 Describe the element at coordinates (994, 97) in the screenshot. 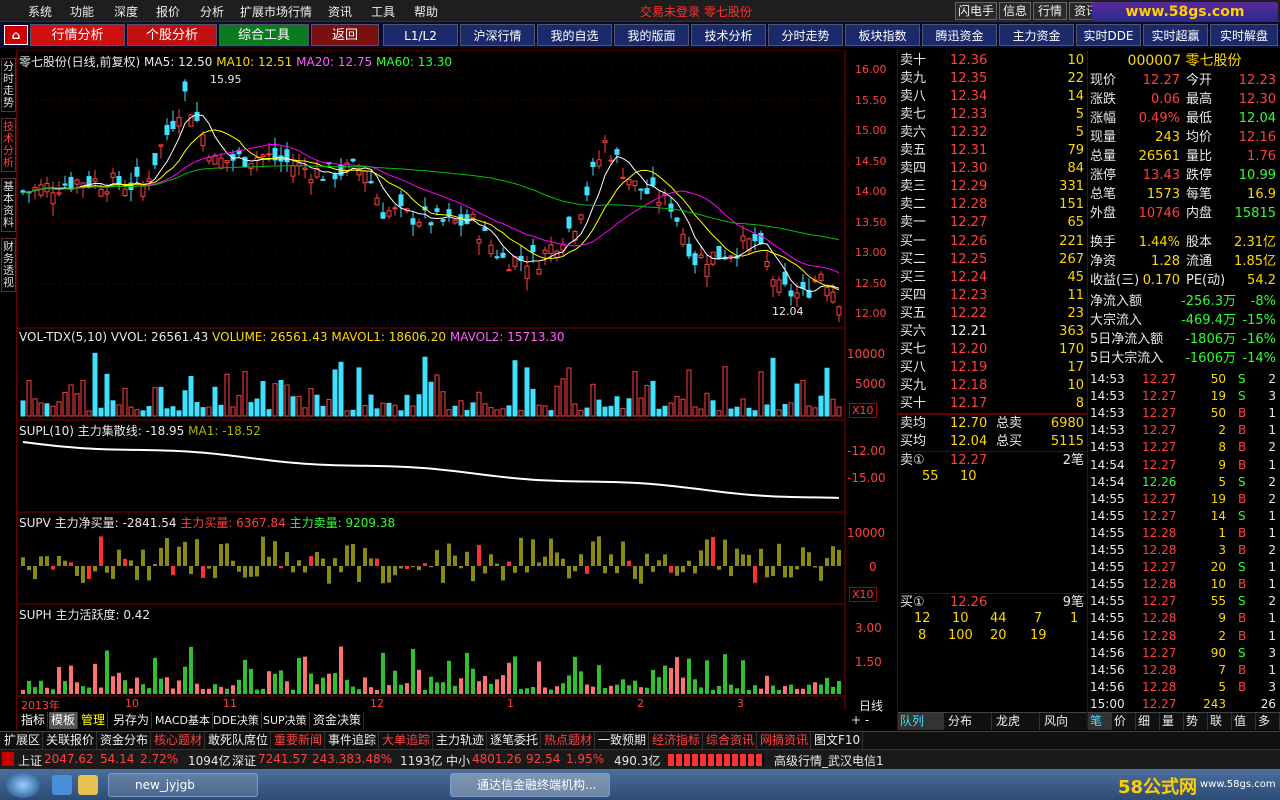

I see `ask-level: 卖八 12.34 14` at that location.